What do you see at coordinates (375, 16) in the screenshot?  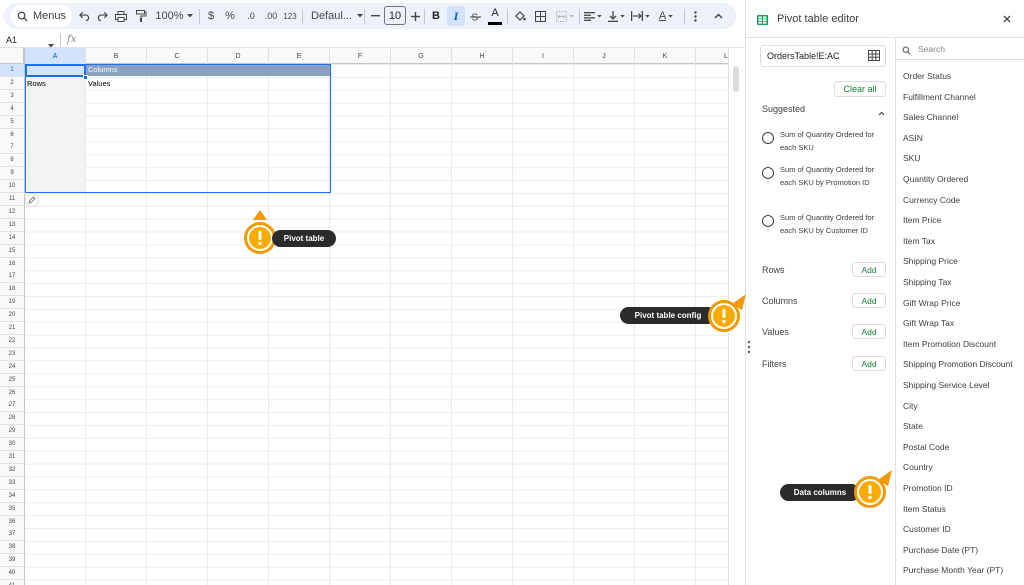 I see `decrease-font-size-button` at bounding box center [375, 16].